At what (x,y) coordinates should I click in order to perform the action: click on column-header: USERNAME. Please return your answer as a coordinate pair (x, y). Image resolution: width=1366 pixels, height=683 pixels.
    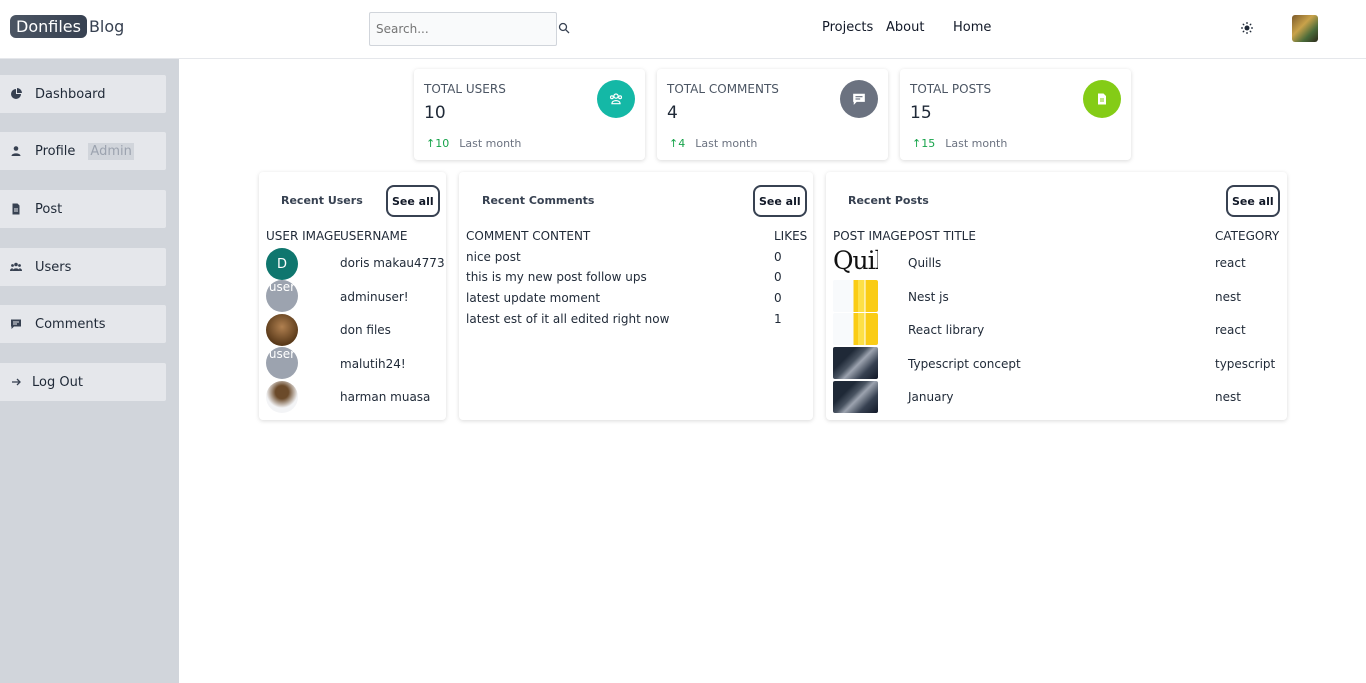
    Looking at the image, I should click on (374, 236).